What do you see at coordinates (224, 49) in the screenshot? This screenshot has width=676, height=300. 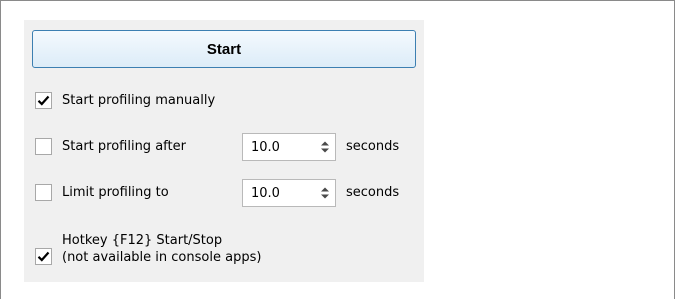 I see `start-button: Start` at bounding box center [224, 49].